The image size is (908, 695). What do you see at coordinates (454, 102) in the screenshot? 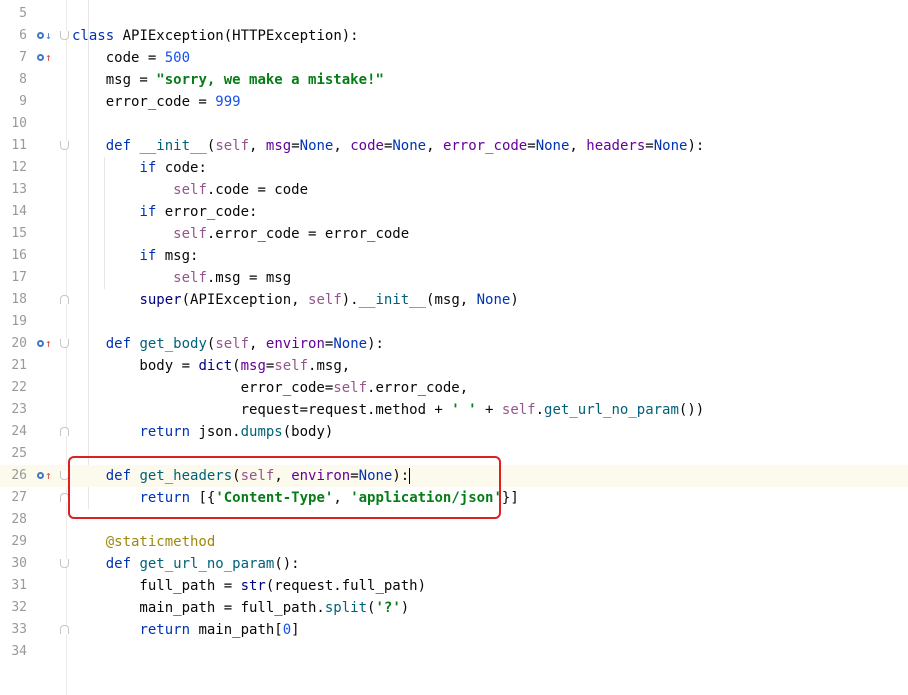
I see `code-line: 9 error_code = 999` at bounding box center [454, 102].